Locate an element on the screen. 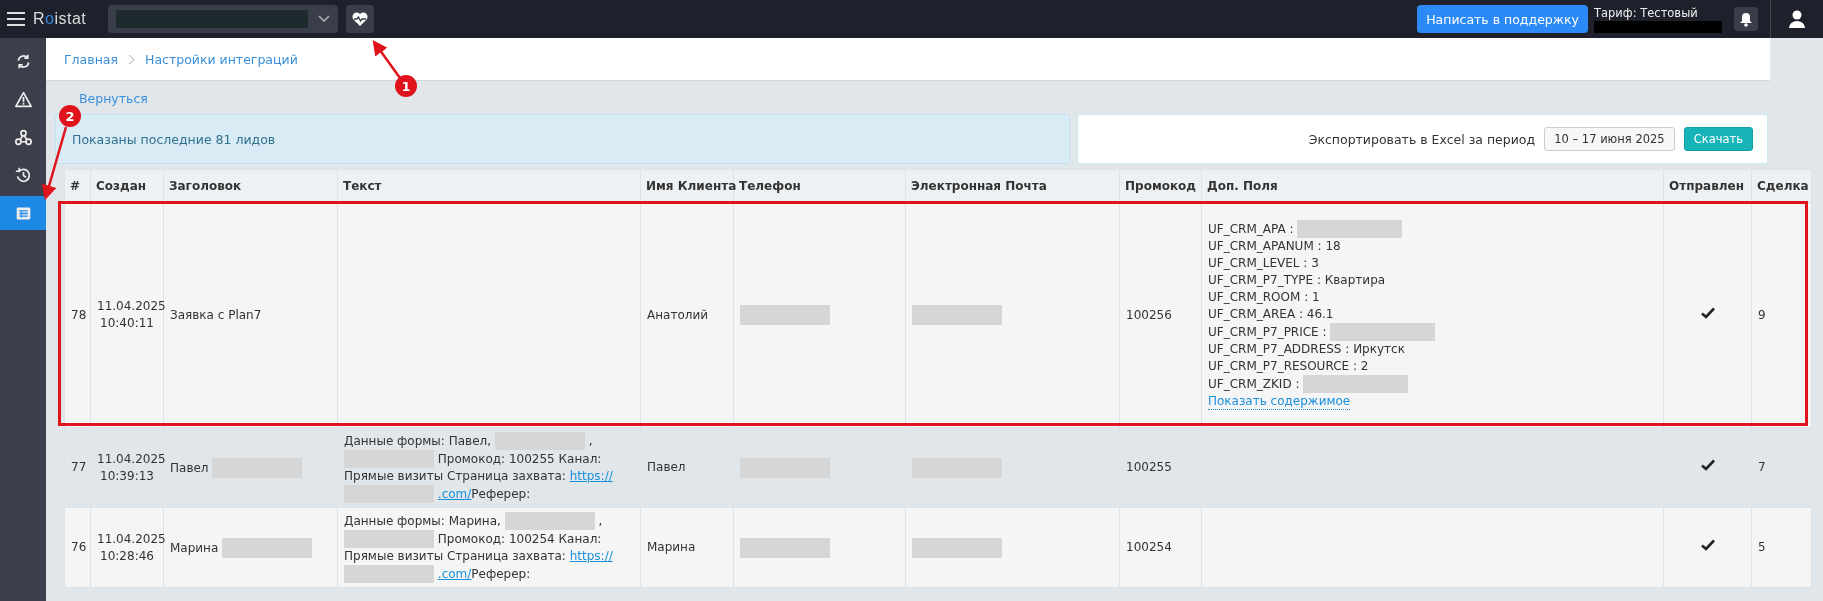 The height and width of the screenshot is (601, 1823). column-header: Промокод is located at coordinates (1160, 186).